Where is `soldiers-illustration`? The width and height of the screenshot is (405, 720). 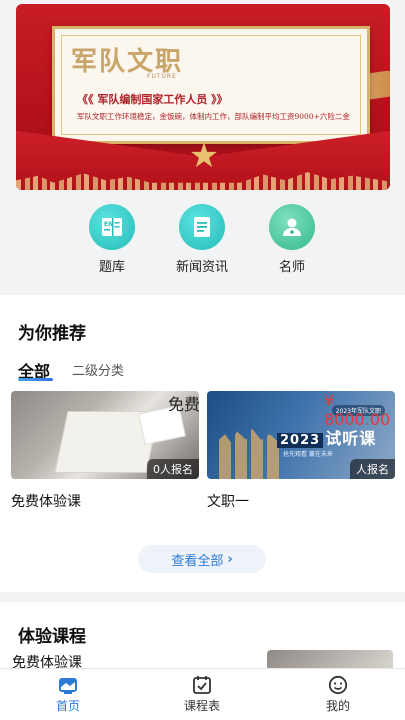
soldiers-illustration is located at coordinates (249, 453).